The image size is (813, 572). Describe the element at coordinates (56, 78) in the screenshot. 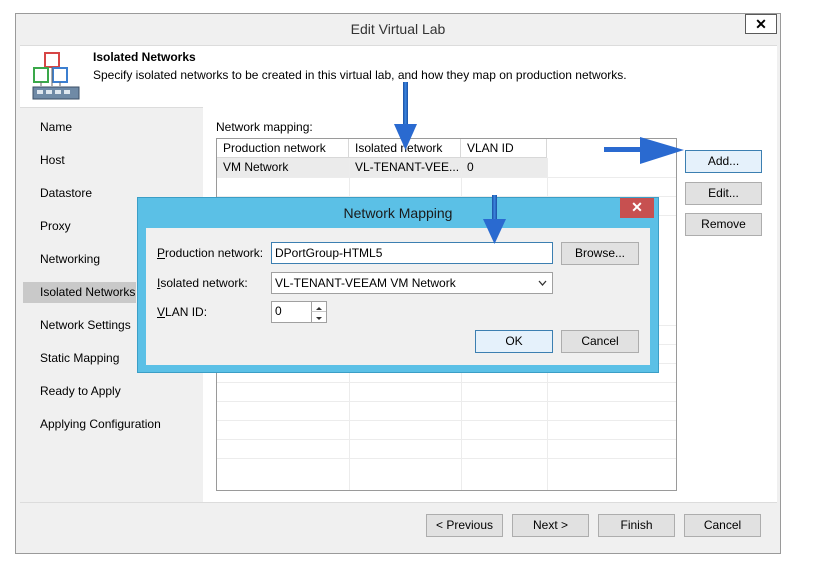

I see `network-topology-icon` at that location.